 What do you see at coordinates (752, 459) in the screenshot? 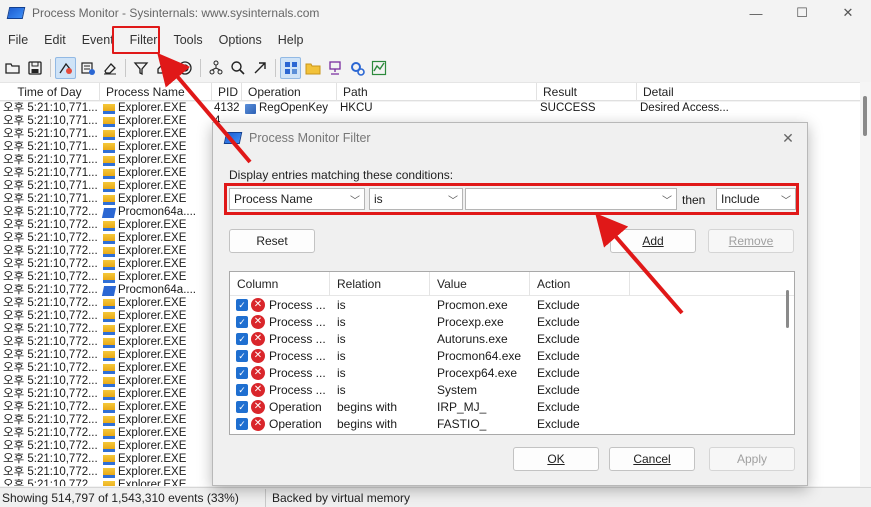
I see `apply-button: Apply` at bounding box center [752, 459].